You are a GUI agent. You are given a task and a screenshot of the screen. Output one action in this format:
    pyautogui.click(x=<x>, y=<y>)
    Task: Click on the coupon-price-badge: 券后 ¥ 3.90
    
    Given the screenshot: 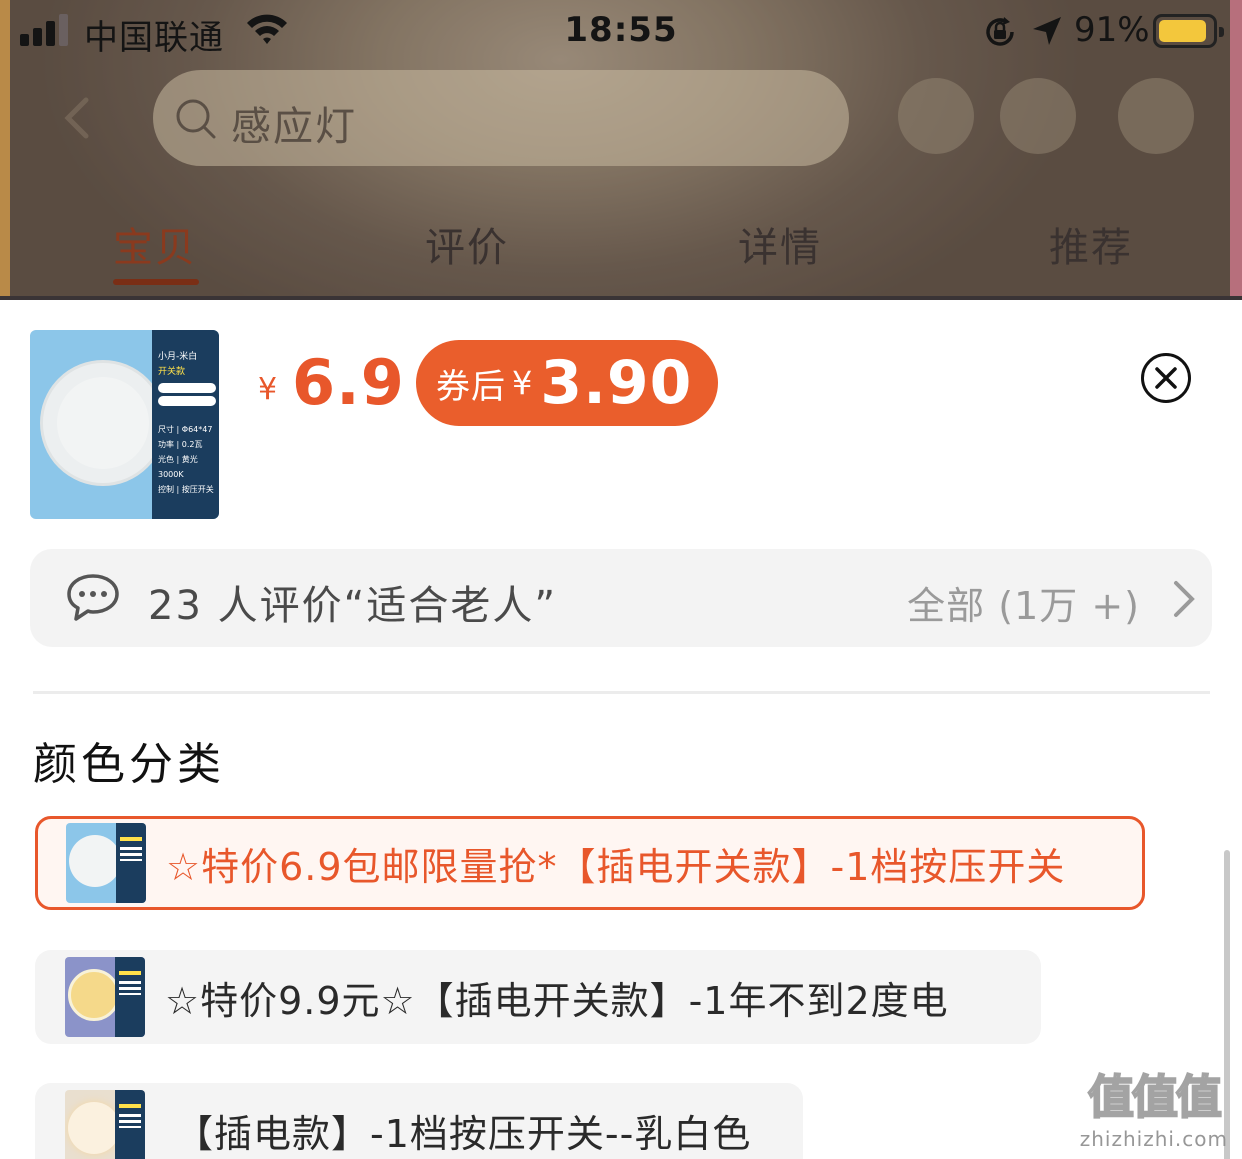 What is the action you would take?
    pyautogui.click(x=567, y=383)
    